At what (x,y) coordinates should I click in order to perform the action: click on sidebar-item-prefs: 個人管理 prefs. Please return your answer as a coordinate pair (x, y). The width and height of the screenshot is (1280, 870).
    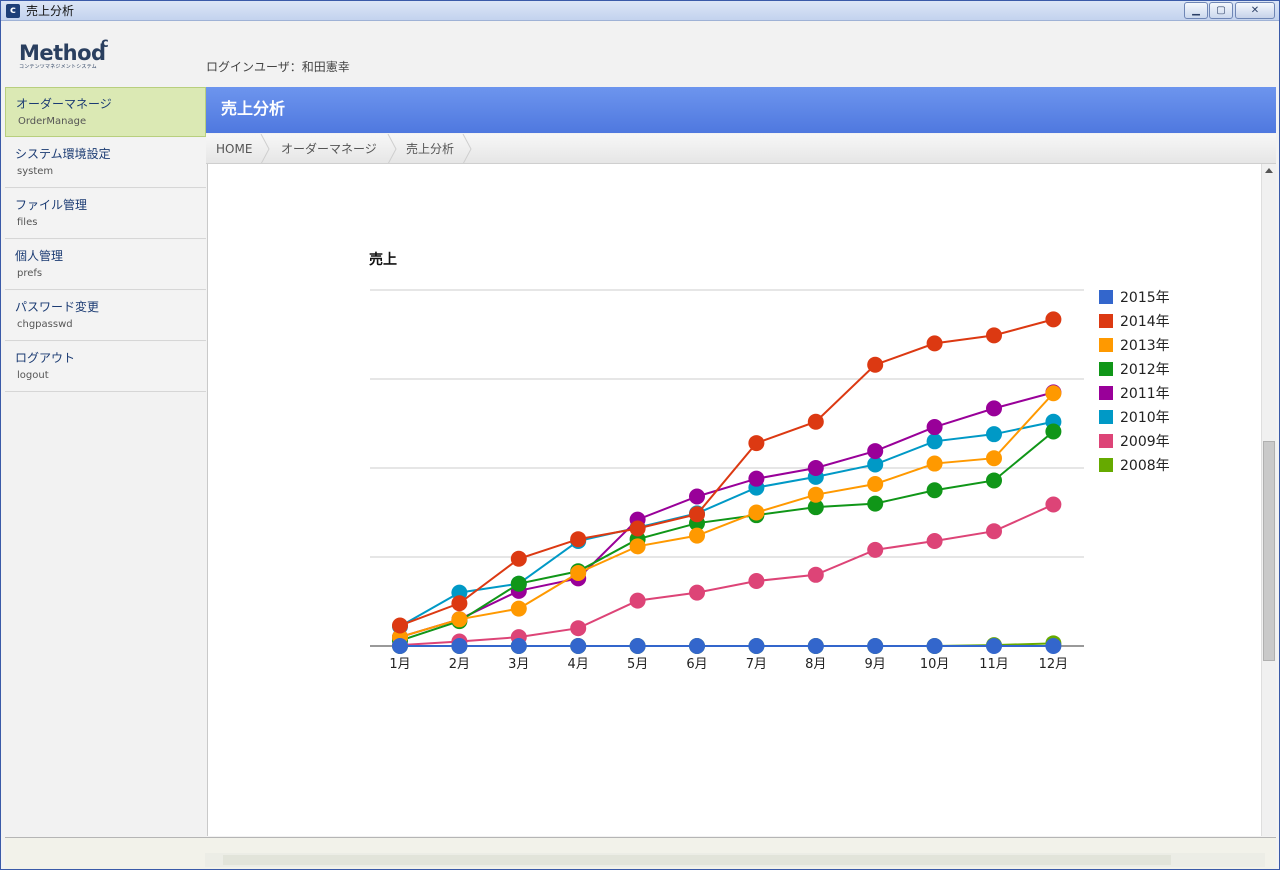
    Looking at the image, I should click on (105, 265).